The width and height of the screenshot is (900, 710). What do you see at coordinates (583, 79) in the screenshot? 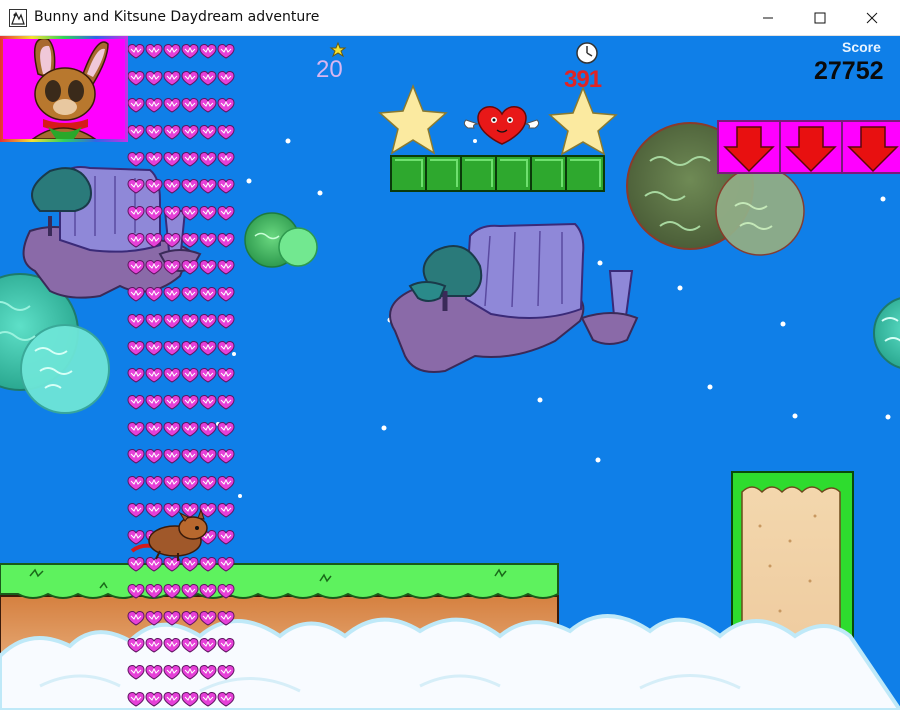
I see `time-remaining: 391` at bounding box center [583, 79].